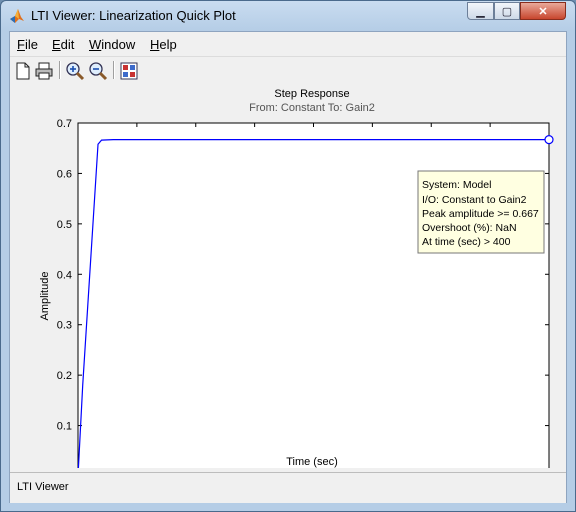 The width and height of the screenshot is (576, 512). I want to click on y-tick-label: 0.5, so click(64, 225).